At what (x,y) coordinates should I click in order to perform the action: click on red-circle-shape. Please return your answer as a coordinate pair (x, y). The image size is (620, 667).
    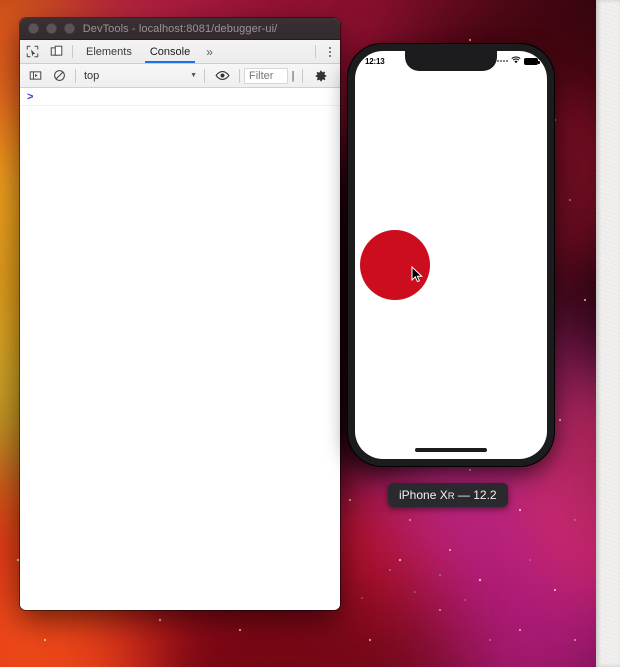
    Looking at the image, I should click on (395, 265).